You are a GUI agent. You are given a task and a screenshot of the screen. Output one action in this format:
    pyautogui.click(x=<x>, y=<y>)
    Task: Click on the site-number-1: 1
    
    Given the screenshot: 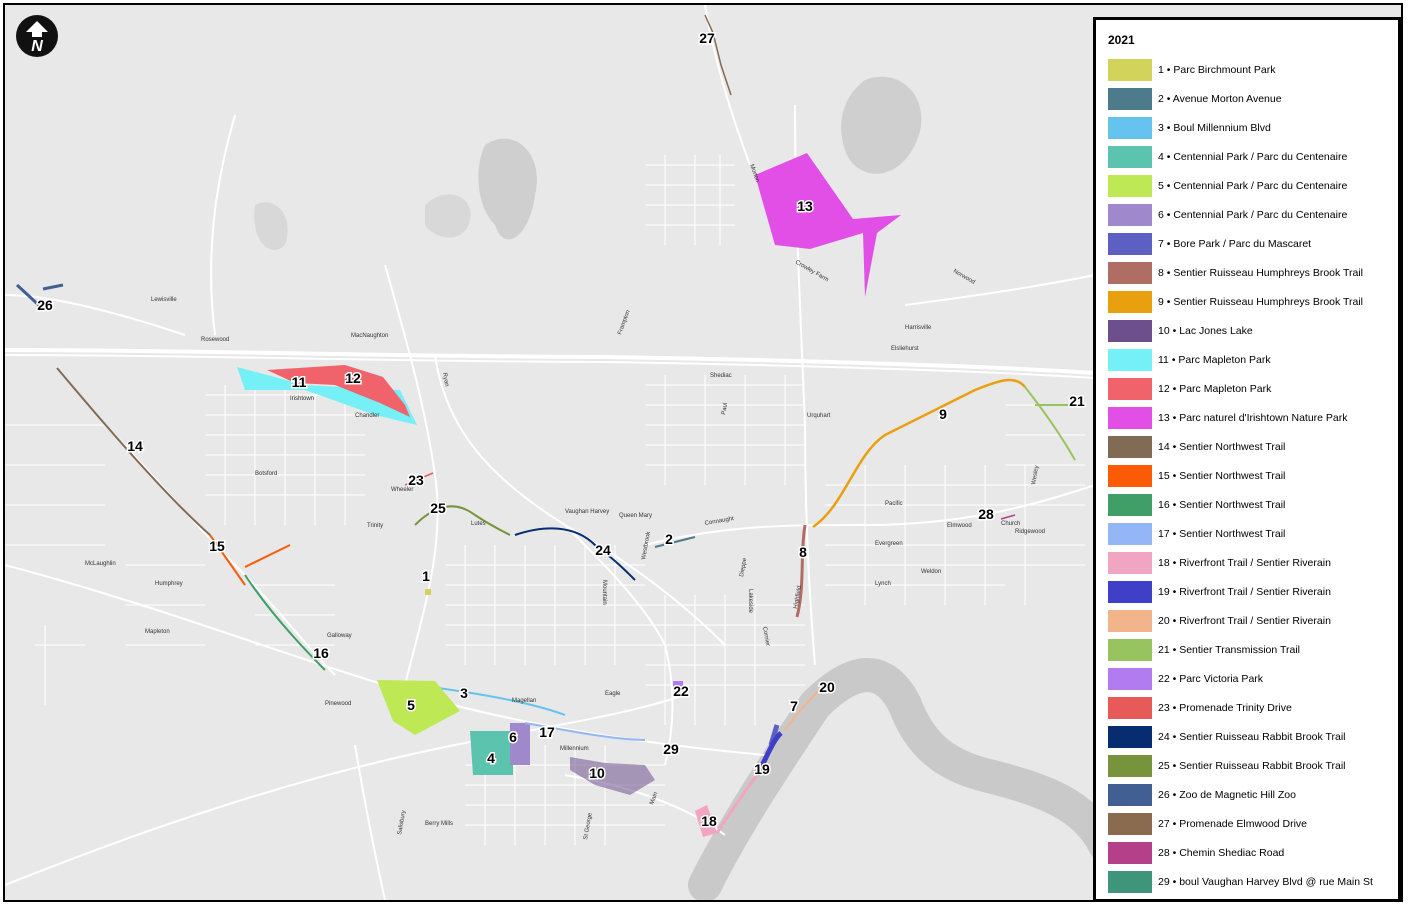 What is the action you would take?
    pyautogui.click(x=426, y=576)
    